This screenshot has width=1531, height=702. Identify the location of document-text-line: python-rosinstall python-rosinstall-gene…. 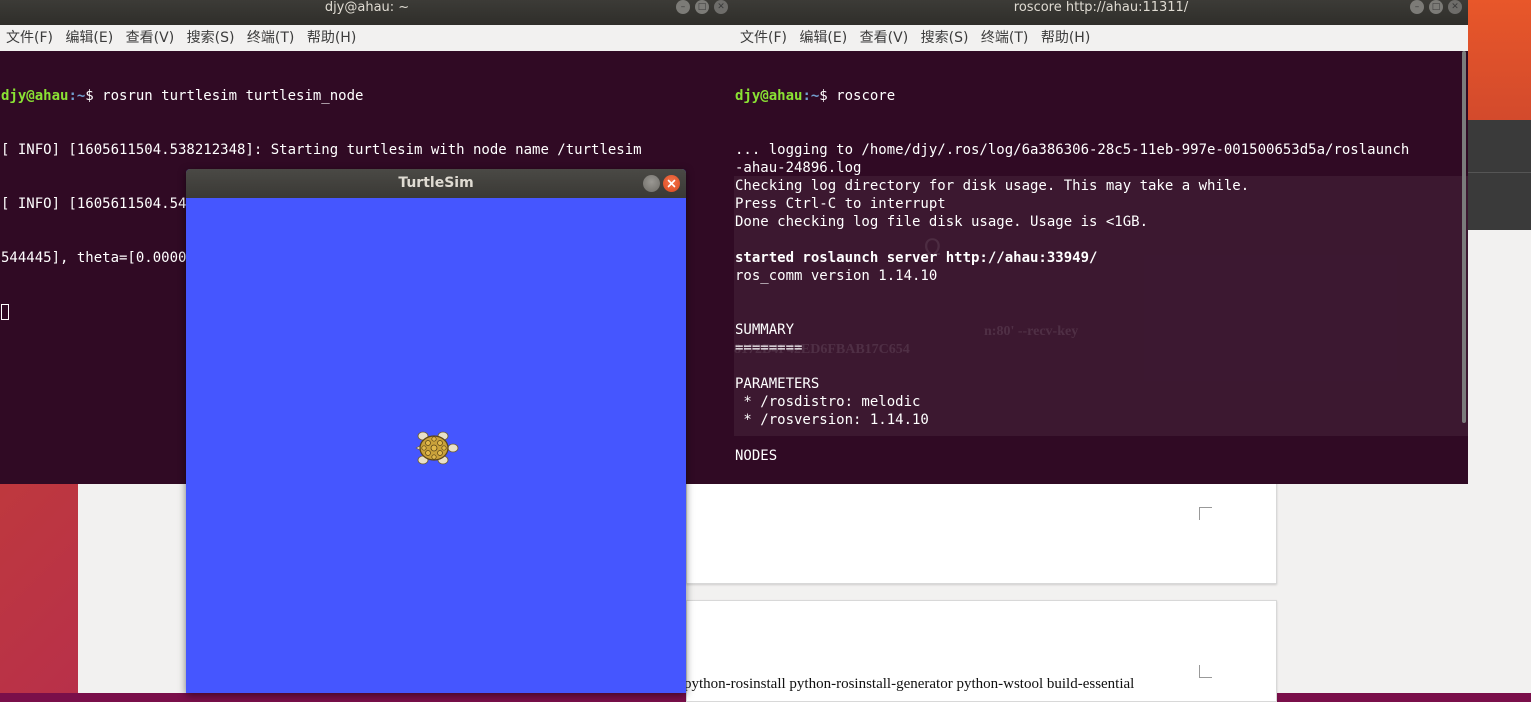
(909, 684).